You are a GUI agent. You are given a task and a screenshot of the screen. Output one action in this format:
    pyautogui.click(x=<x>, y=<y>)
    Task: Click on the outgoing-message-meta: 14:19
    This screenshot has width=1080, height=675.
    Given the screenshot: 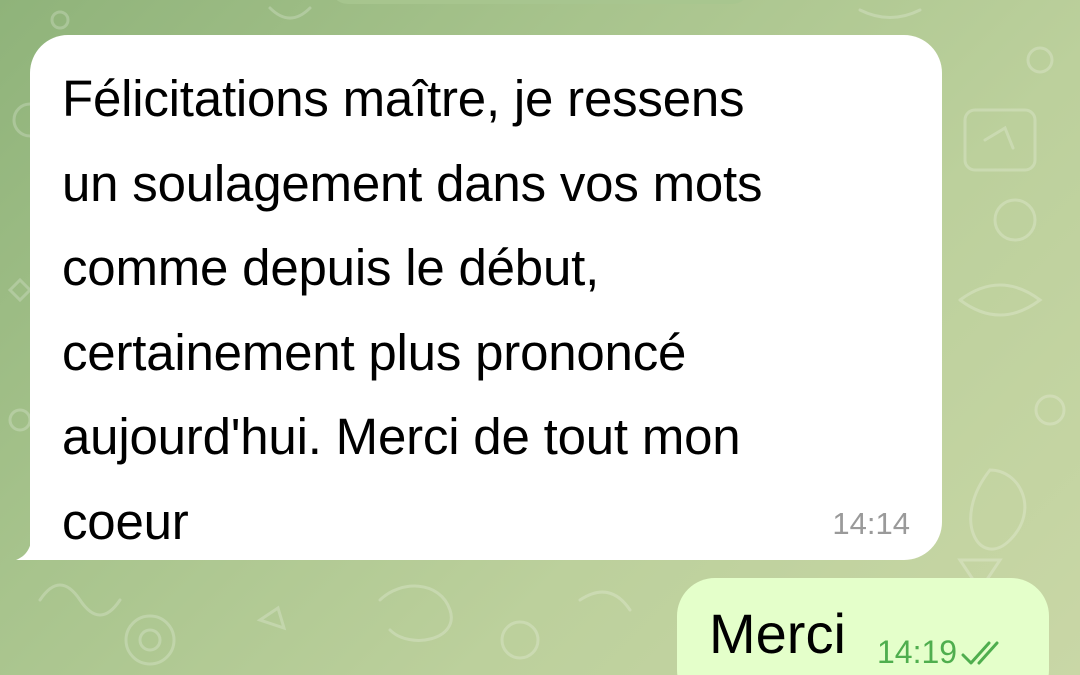 What is the action you would take?
    pyautogui.click(x=942, y=652)
    